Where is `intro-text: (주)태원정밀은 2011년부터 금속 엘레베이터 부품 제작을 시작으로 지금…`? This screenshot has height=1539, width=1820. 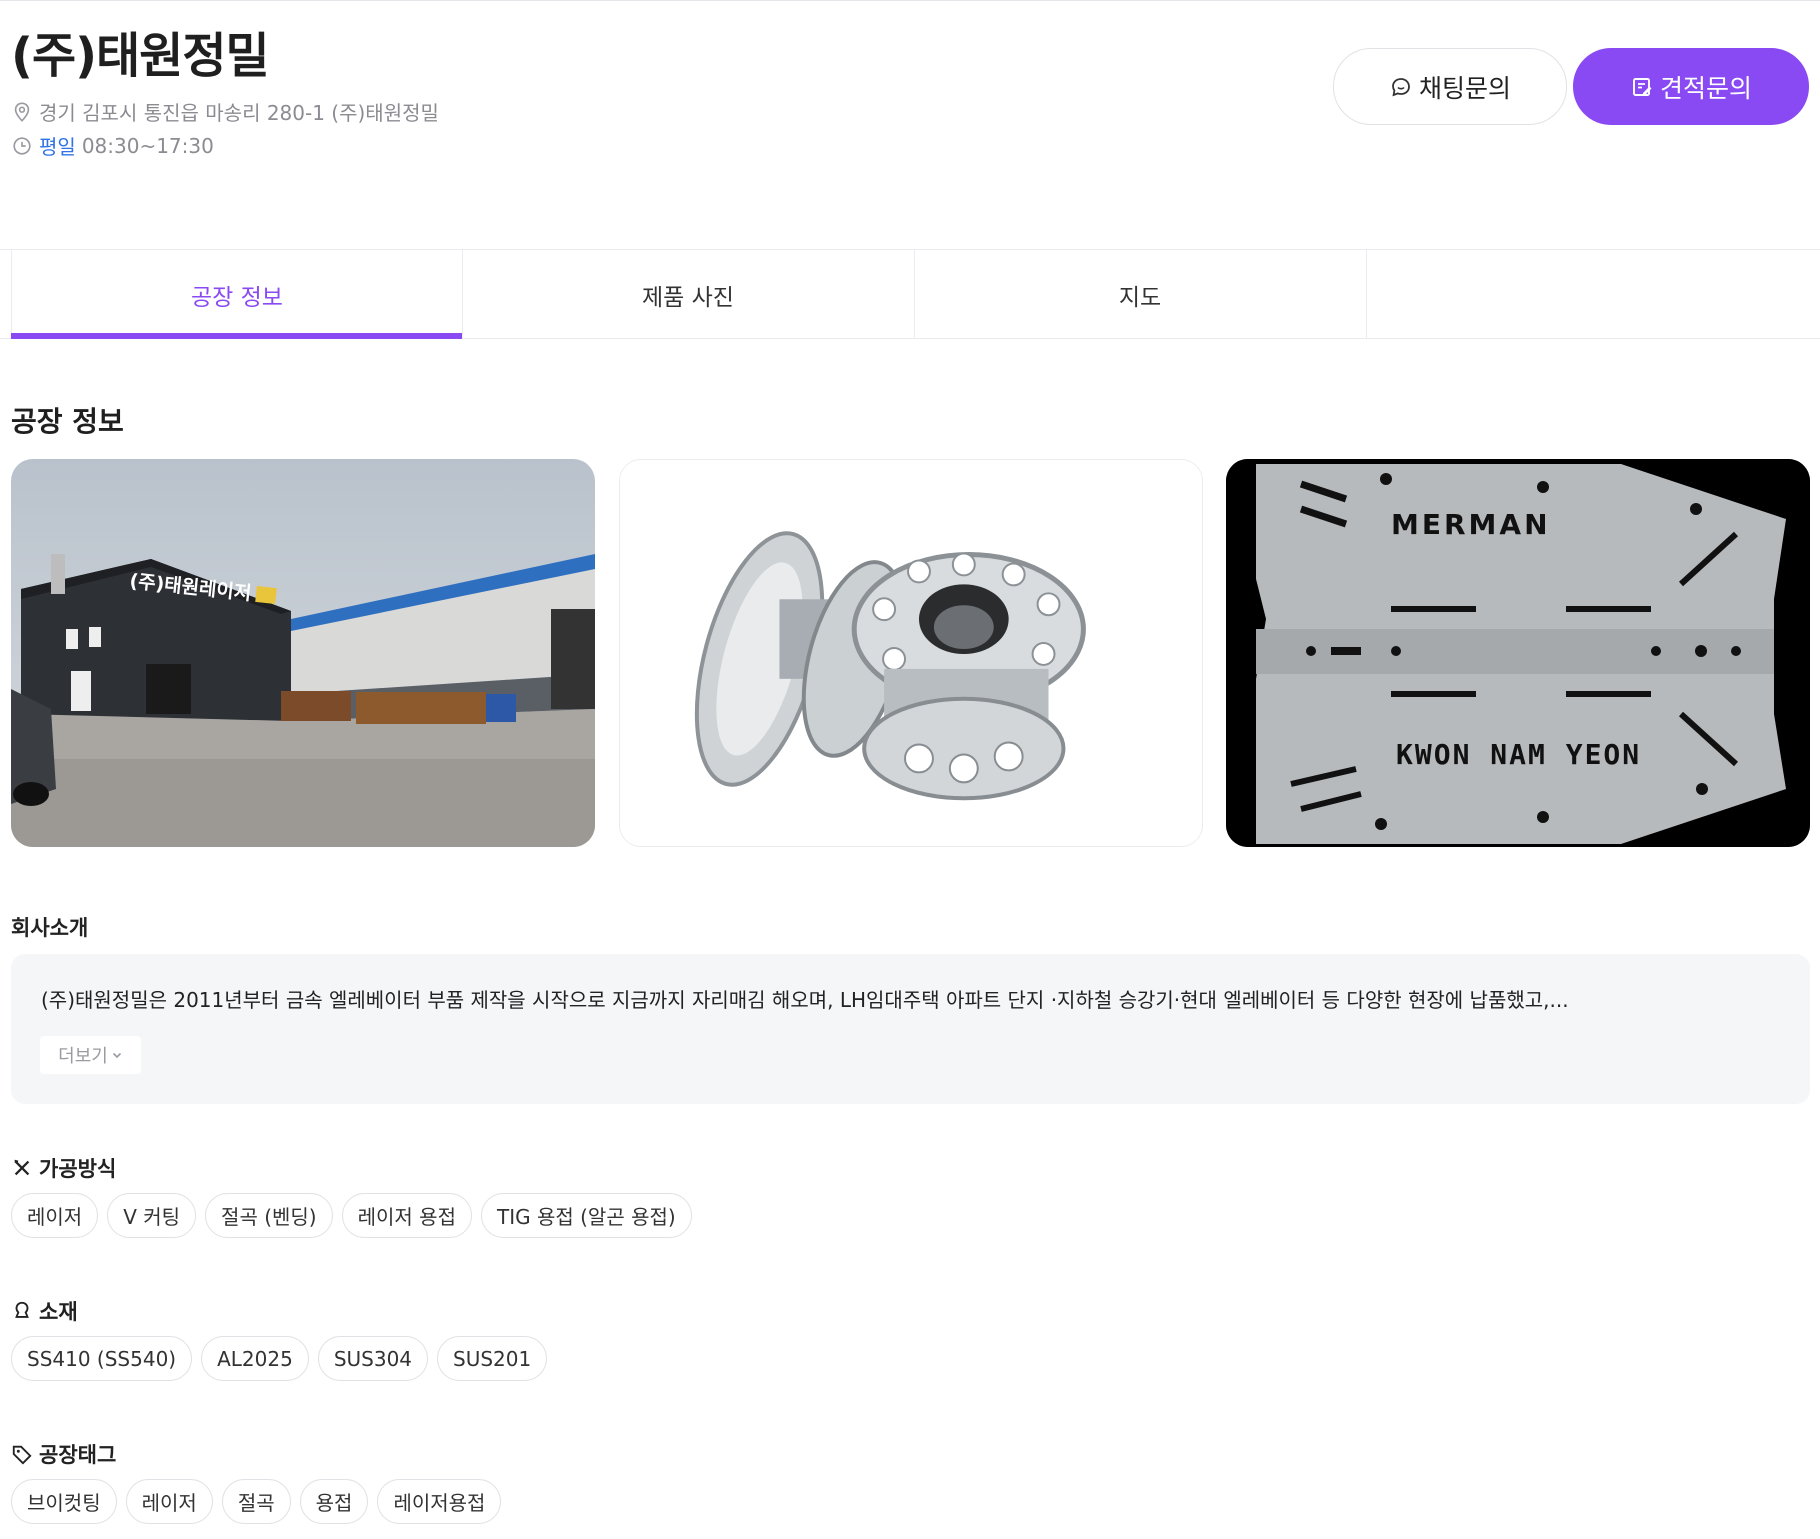 intro-text: (주)태원정밀은 2011년부터 금속 엘레베이터 부품 제작을 시작으로 지금… is located at coordinates (805, 1000).